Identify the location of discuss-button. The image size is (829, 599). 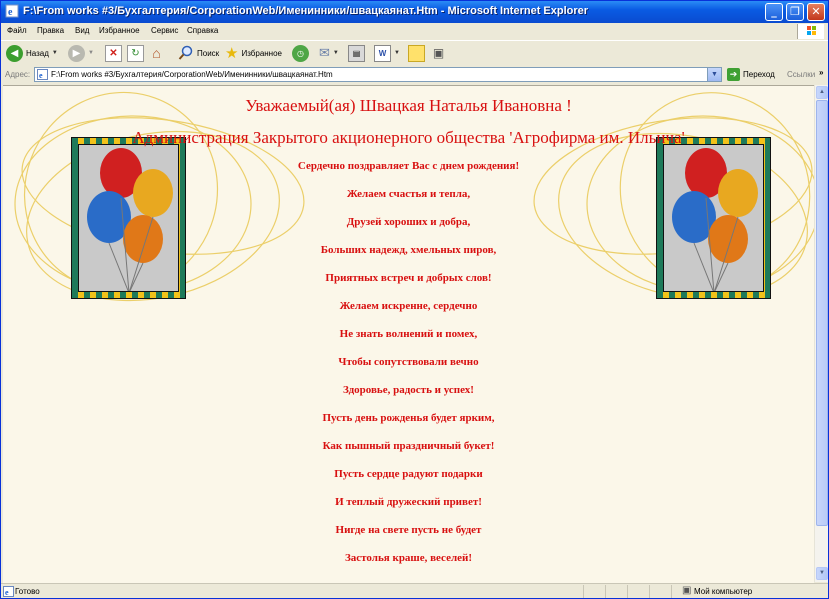
(416, 53).